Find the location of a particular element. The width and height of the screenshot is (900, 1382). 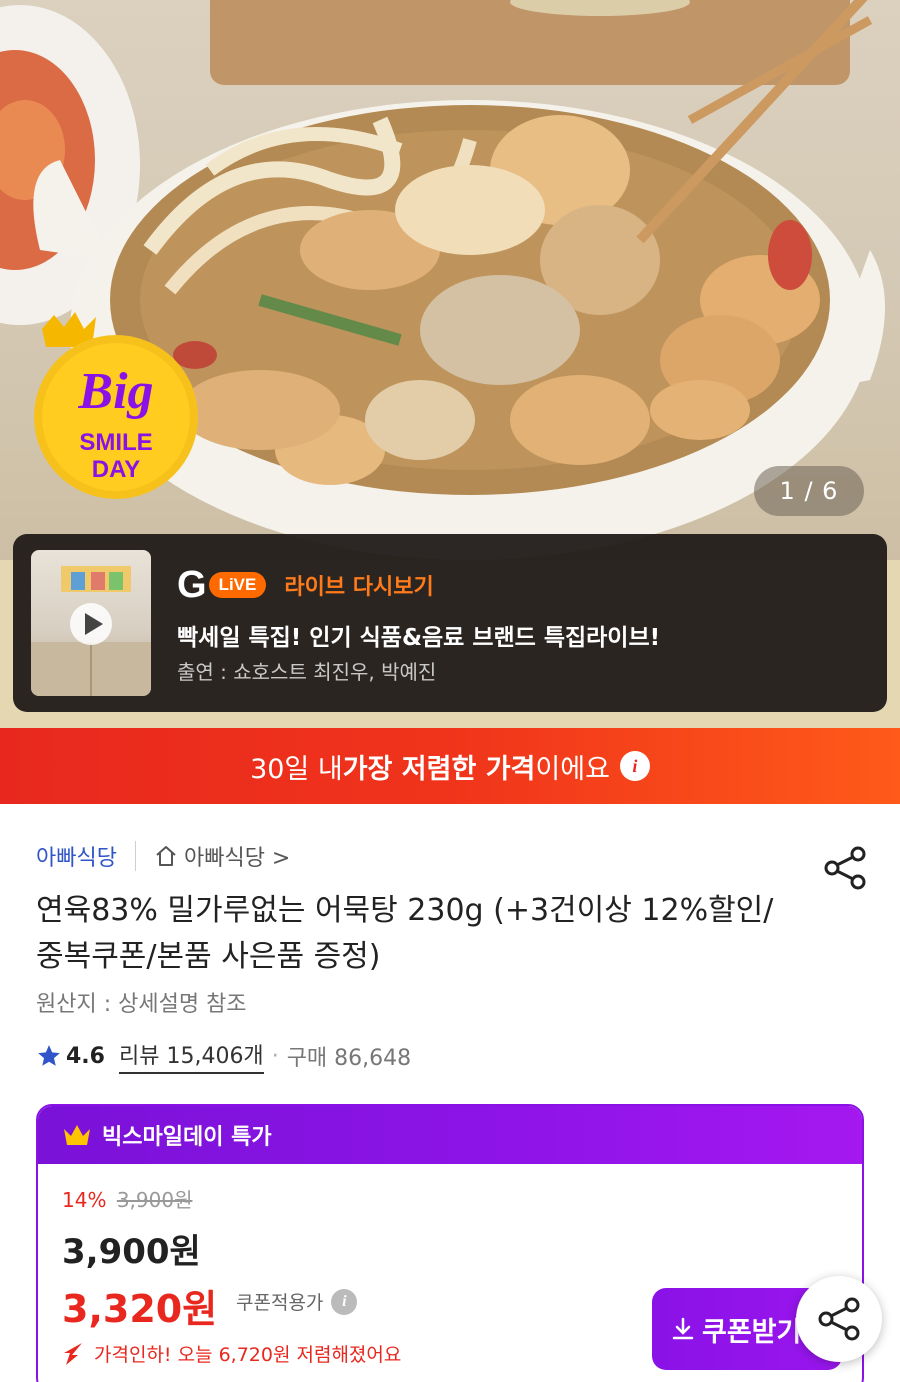

discount-row: 14% 3,900원 is located at coordinates (127, 1198).